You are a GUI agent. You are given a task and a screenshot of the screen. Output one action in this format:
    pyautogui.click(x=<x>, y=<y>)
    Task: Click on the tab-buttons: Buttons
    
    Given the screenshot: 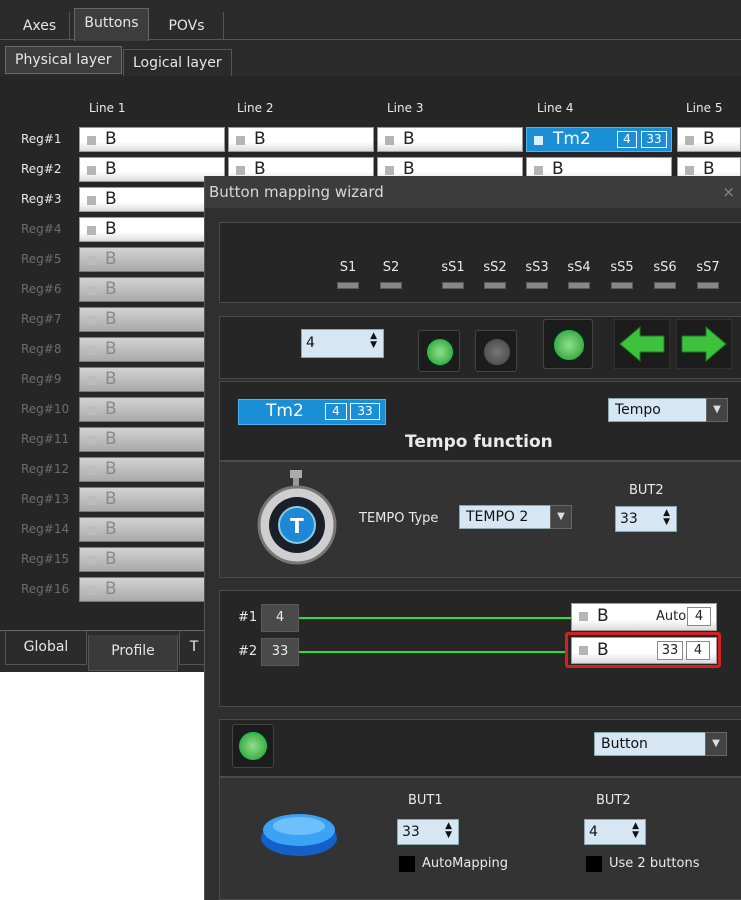 What is the action you would take?
    pyautogui.click(x=111, y=24)
    